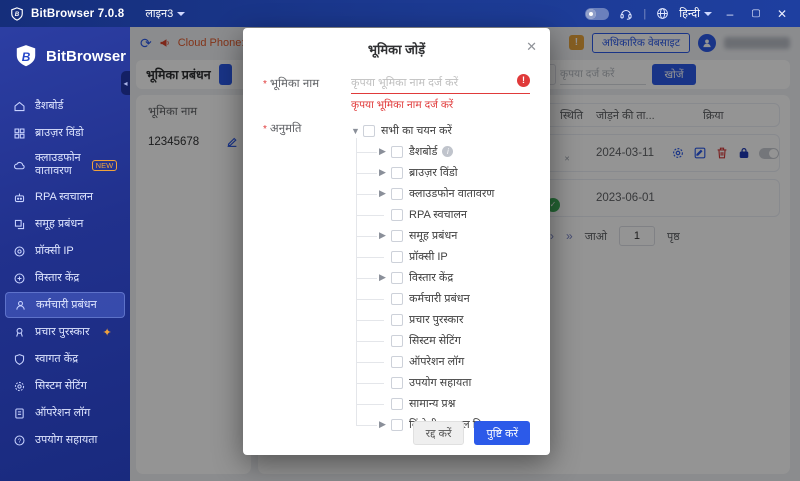  Describe the element at coordinates (440, 84) in the screenshot. I see `role-name-input` at that location.